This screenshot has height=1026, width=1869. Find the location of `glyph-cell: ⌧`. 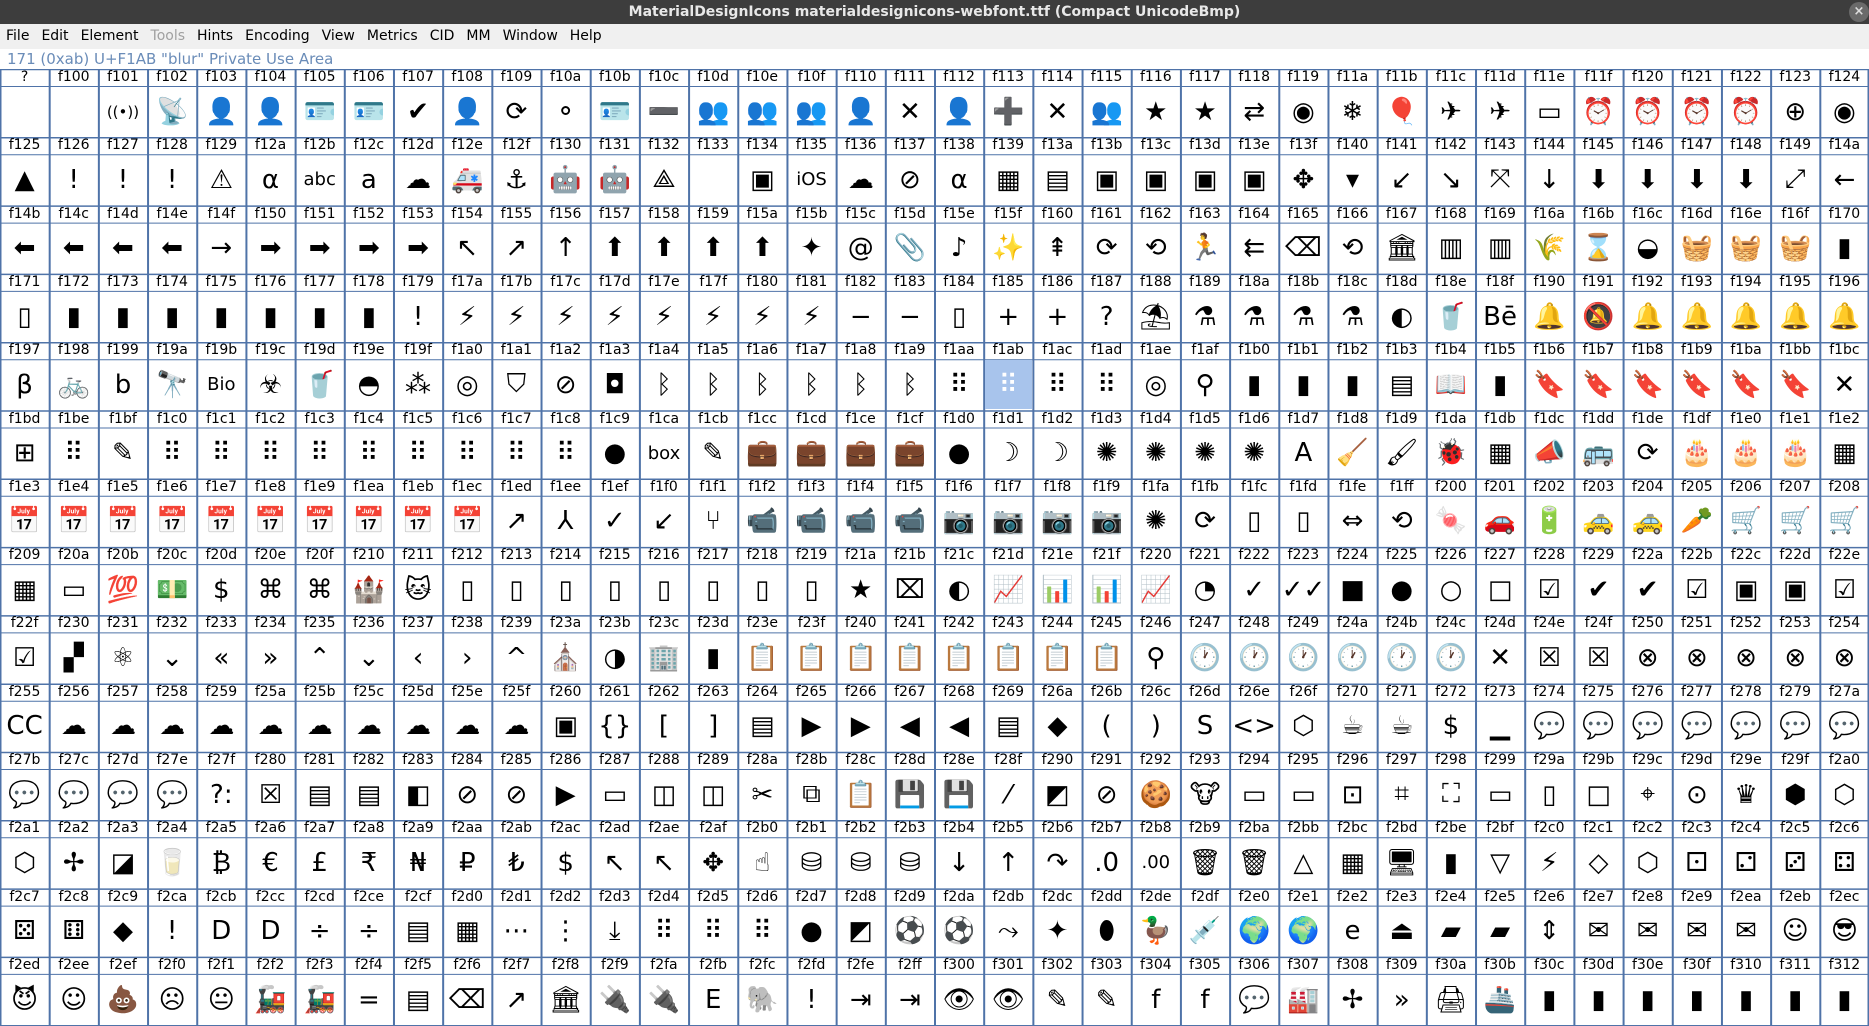

glyph-cell: ⌧ is located at coordinates (909, 589).